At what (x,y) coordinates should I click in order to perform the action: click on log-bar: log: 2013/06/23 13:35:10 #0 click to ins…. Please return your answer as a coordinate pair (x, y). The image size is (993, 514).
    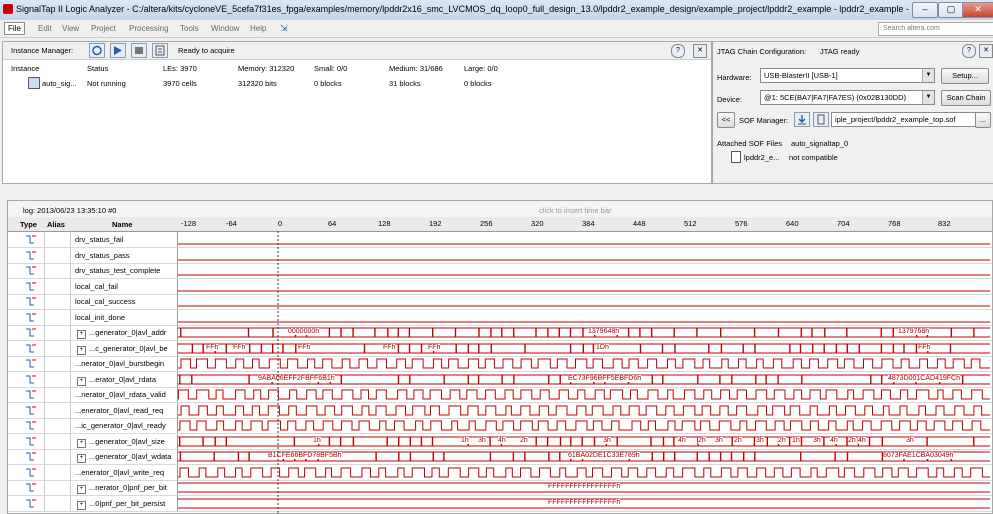
    Looking at the image, I should click on (500, 209).